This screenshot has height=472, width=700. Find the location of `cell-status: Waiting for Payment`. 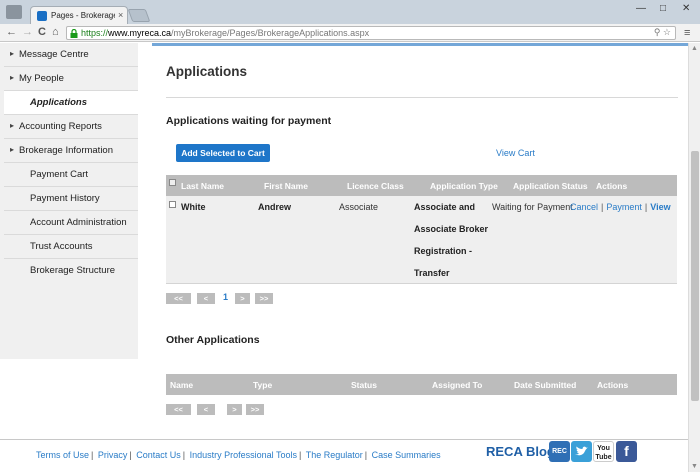

cell-status: Waiting for Payment is located at coordinates (532, 207).